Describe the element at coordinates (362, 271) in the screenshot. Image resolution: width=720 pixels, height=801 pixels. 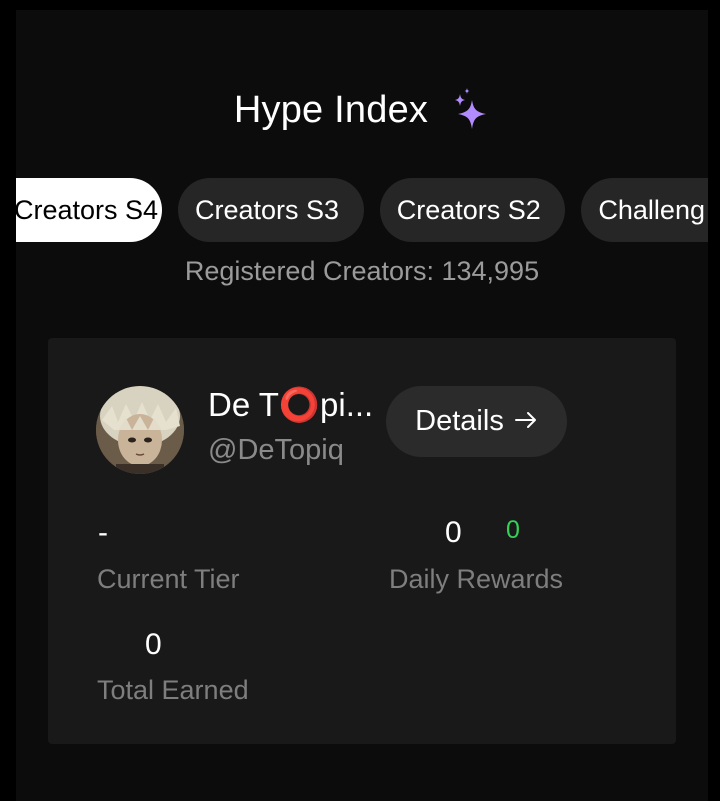
I see `registered-creators-count: Registered Creators: 134,995` at that location.